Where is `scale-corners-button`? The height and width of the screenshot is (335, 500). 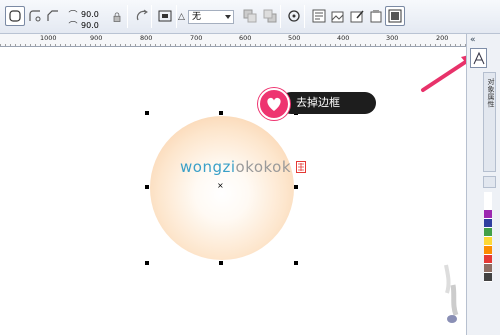
scale-corners-button is located at coordinates (142, 16).